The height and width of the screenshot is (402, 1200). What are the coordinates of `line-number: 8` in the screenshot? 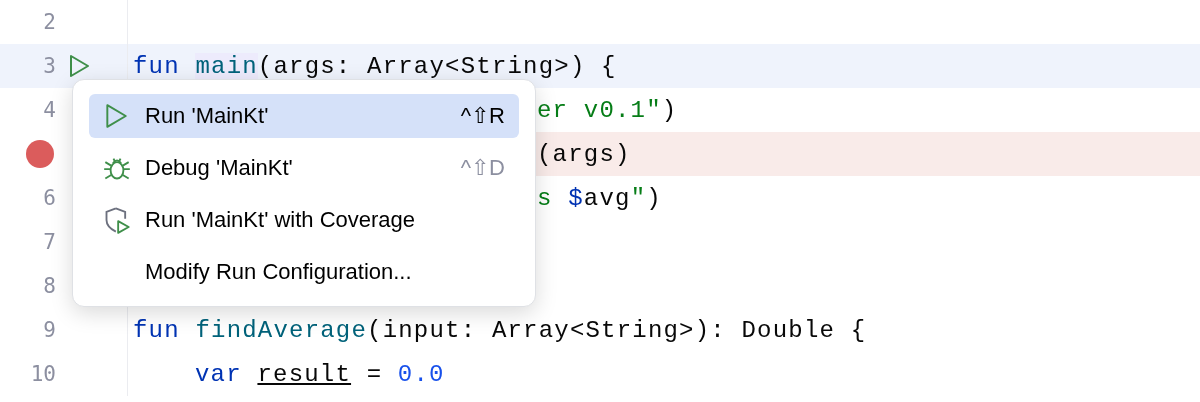 It's located at (49, 286).